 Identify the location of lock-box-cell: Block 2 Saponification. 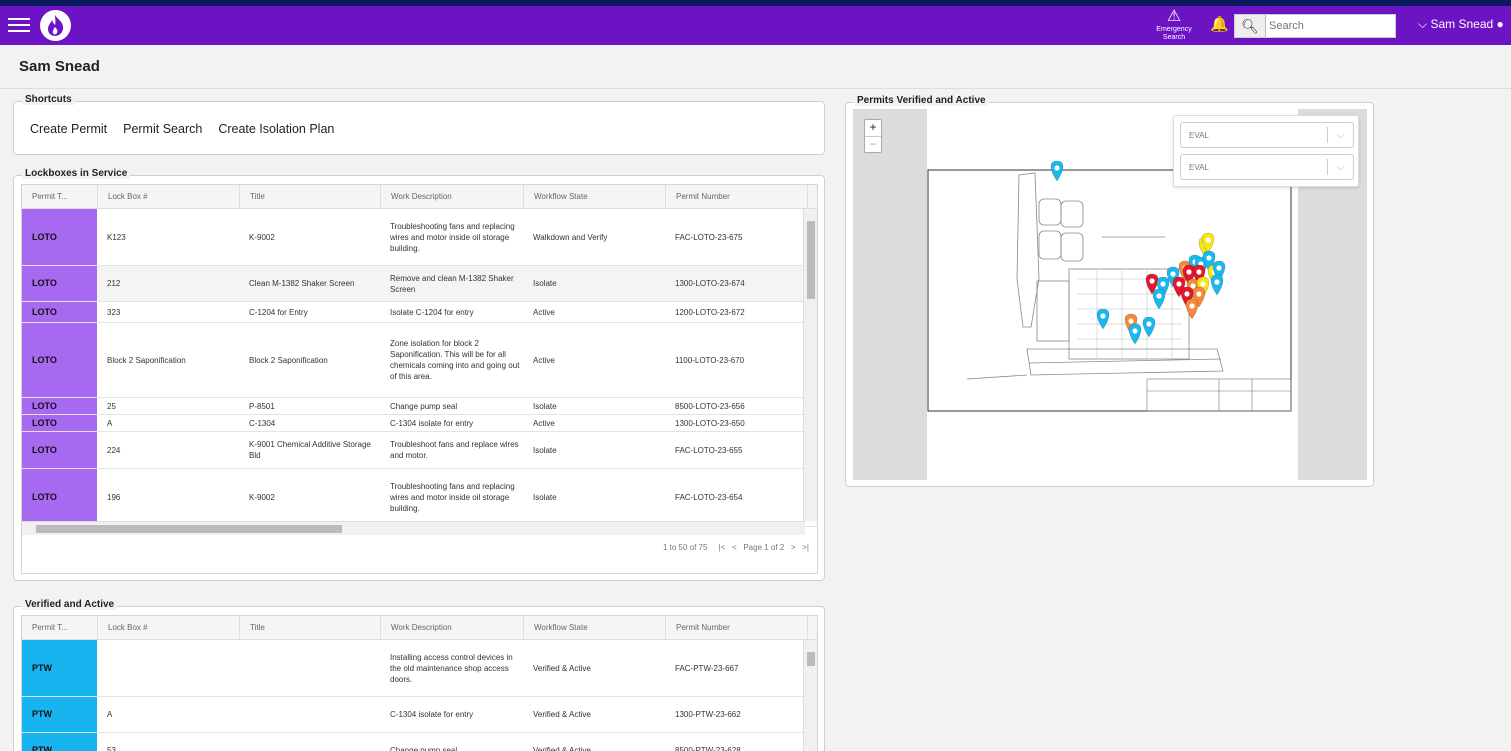
(146, 360).